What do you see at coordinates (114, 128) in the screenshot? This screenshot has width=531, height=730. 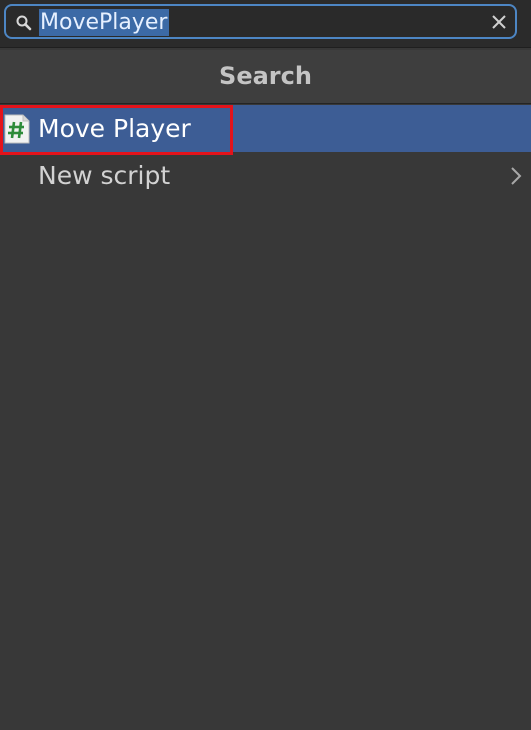 I see `result-label: Move Player` at bounding box center [114, 128].